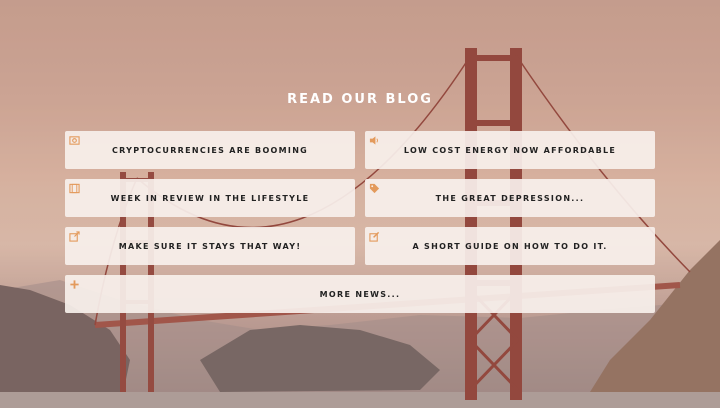  I want to click on external-link-icon, so click(74, 236).